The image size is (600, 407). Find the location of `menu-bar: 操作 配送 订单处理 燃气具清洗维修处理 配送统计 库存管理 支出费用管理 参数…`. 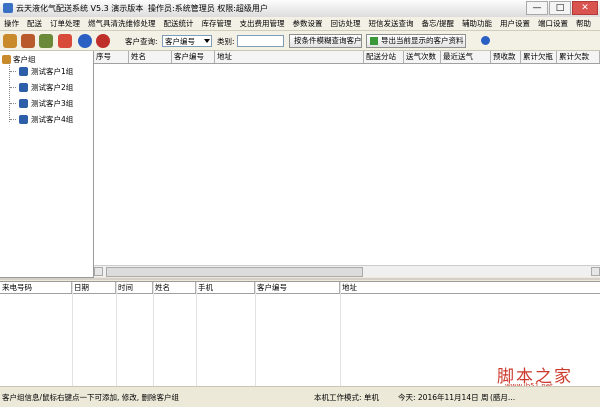

menu-bar: 操作 配送 订单处理 燃气具清洗维修处理 配送统计 库存管理 支出费用管理 参数… is located at coordinates (300, 24).